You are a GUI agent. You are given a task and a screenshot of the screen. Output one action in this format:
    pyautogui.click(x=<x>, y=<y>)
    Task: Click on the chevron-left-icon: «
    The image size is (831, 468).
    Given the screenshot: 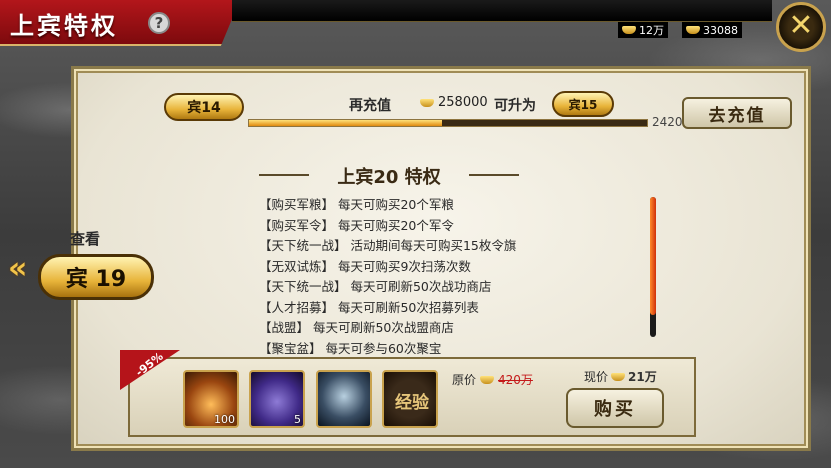 What is the action you would take?
    pyautogui.click(x=22, y=271)
    